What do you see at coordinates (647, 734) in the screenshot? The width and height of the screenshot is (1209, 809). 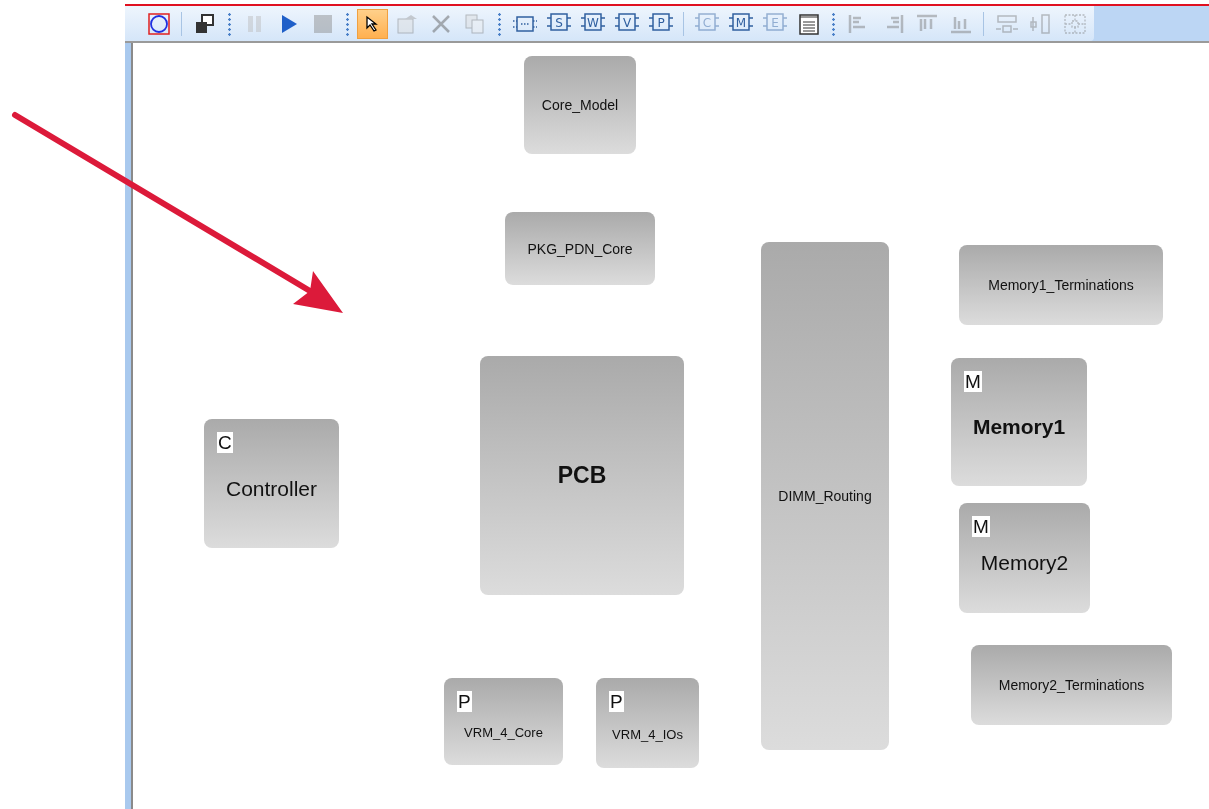 I see `block-label: VRM_4_IOs` at bounding box center [647, 734].